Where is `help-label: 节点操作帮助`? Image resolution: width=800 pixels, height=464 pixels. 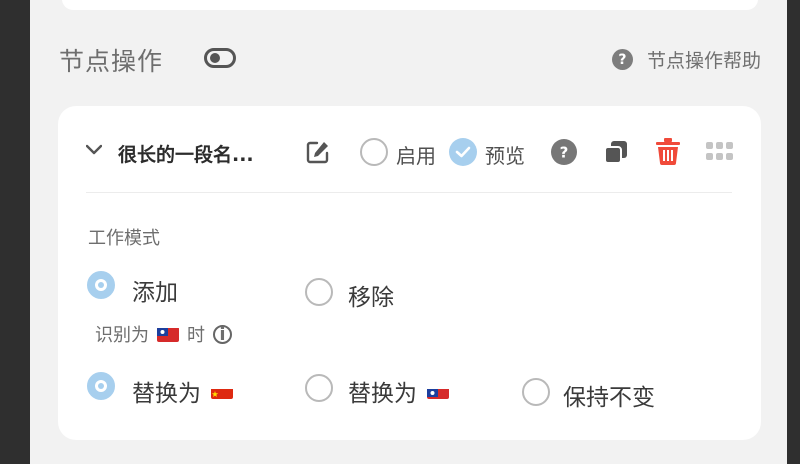 help-label: 节点操作帮助 is located at coordinates (703, 61).